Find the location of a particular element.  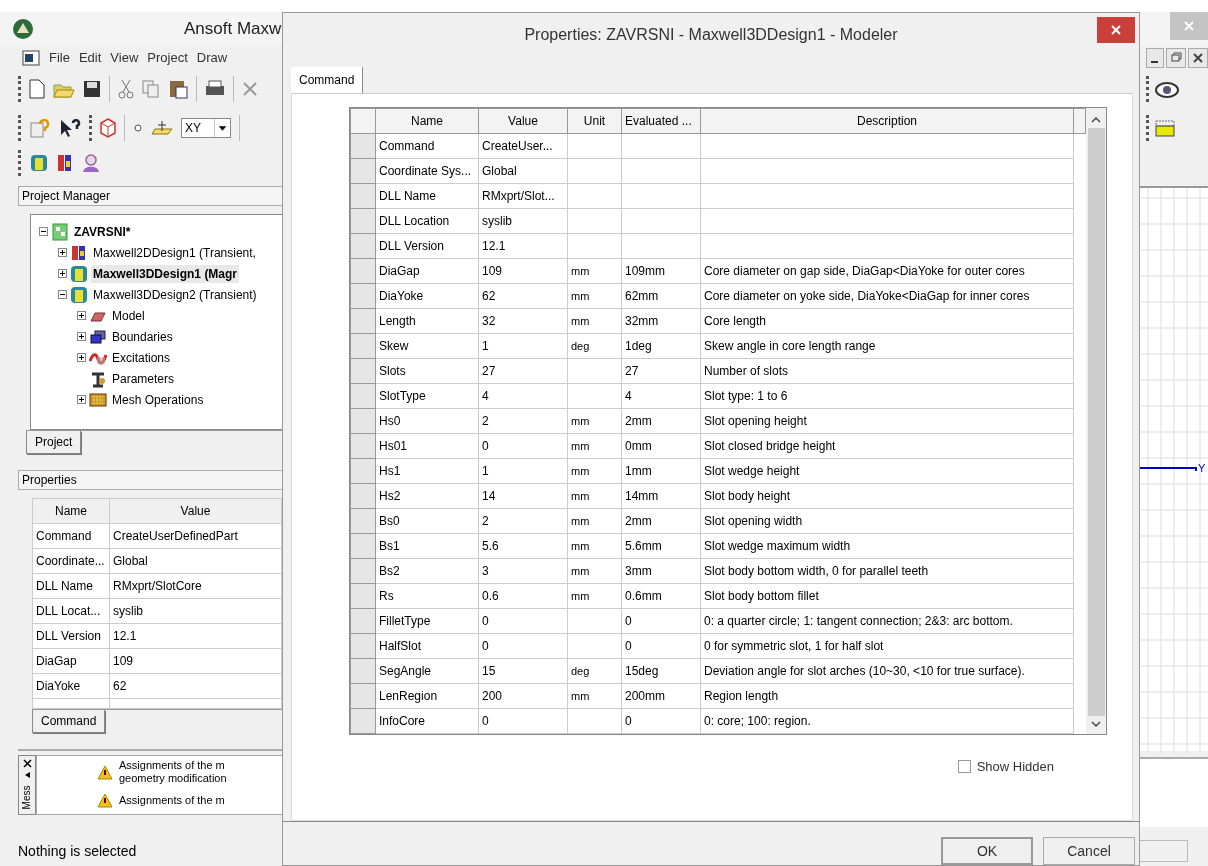

show-hidden-checkbox: Show Hidden is located at coordinates (1005, 767).